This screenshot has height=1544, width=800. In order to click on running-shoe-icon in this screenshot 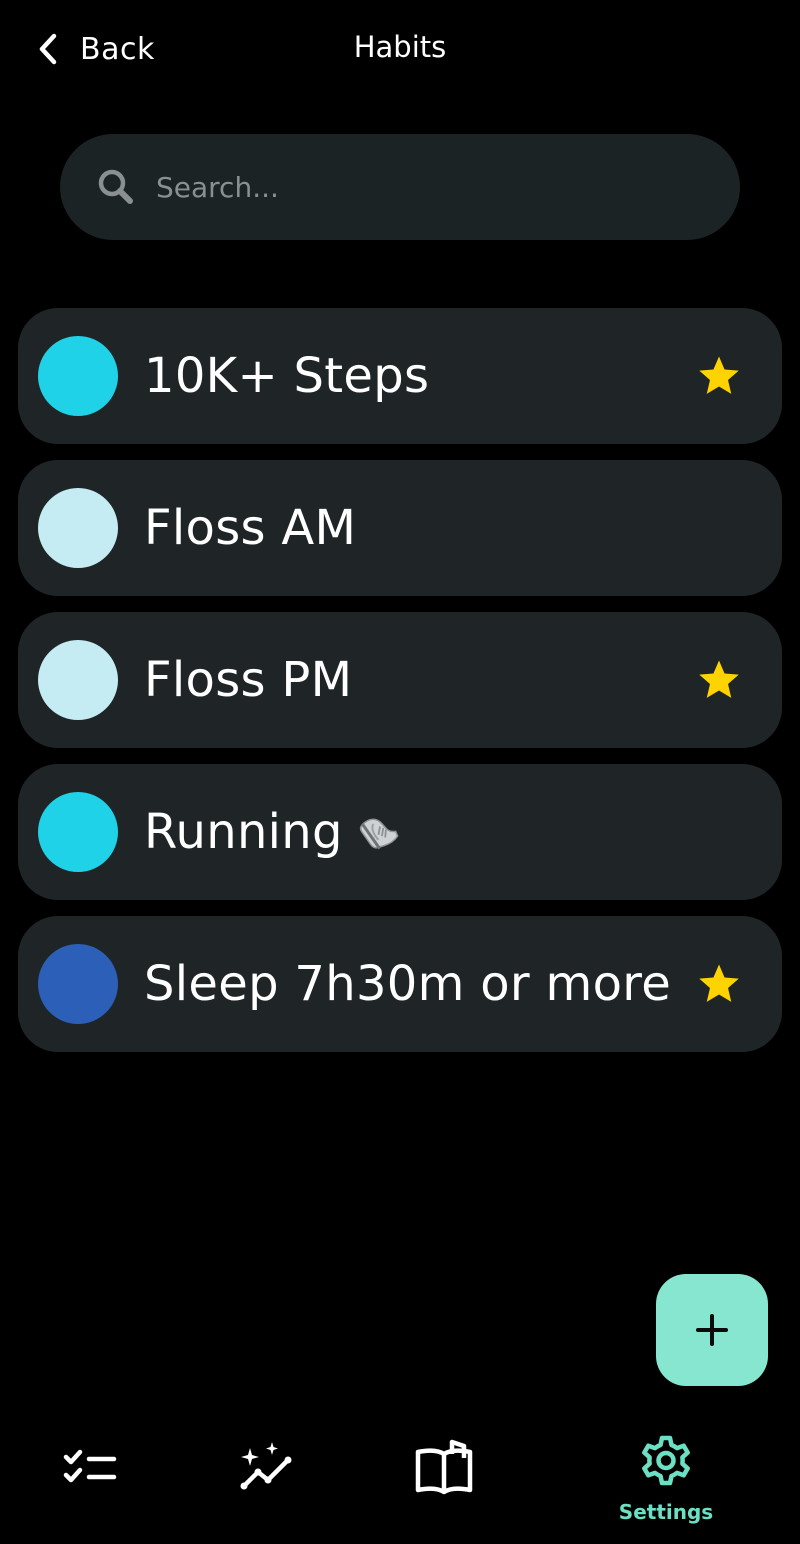, I will do `click(379, 832)`.